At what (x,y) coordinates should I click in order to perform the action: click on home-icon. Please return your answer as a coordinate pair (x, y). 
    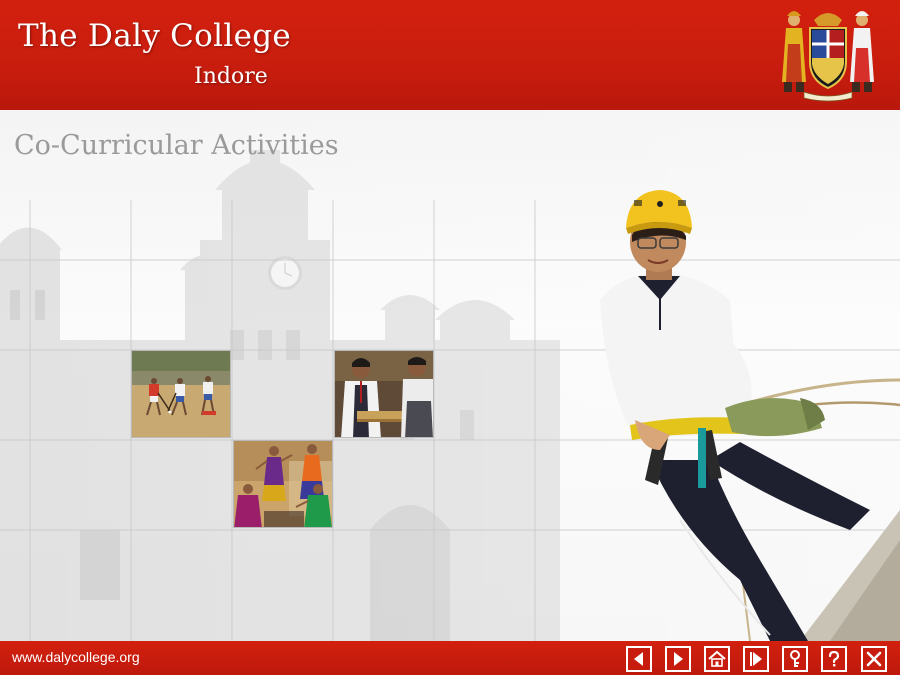
    Looking at the image, I should click on (717, 658).